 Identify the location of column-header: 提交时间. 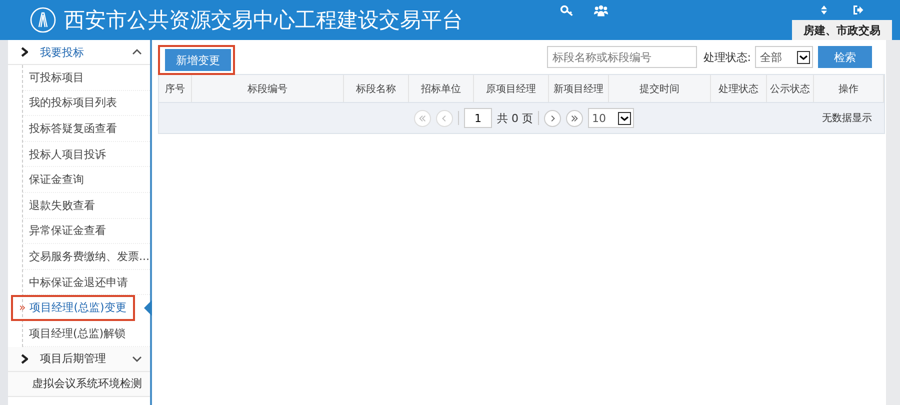
(660, 88).